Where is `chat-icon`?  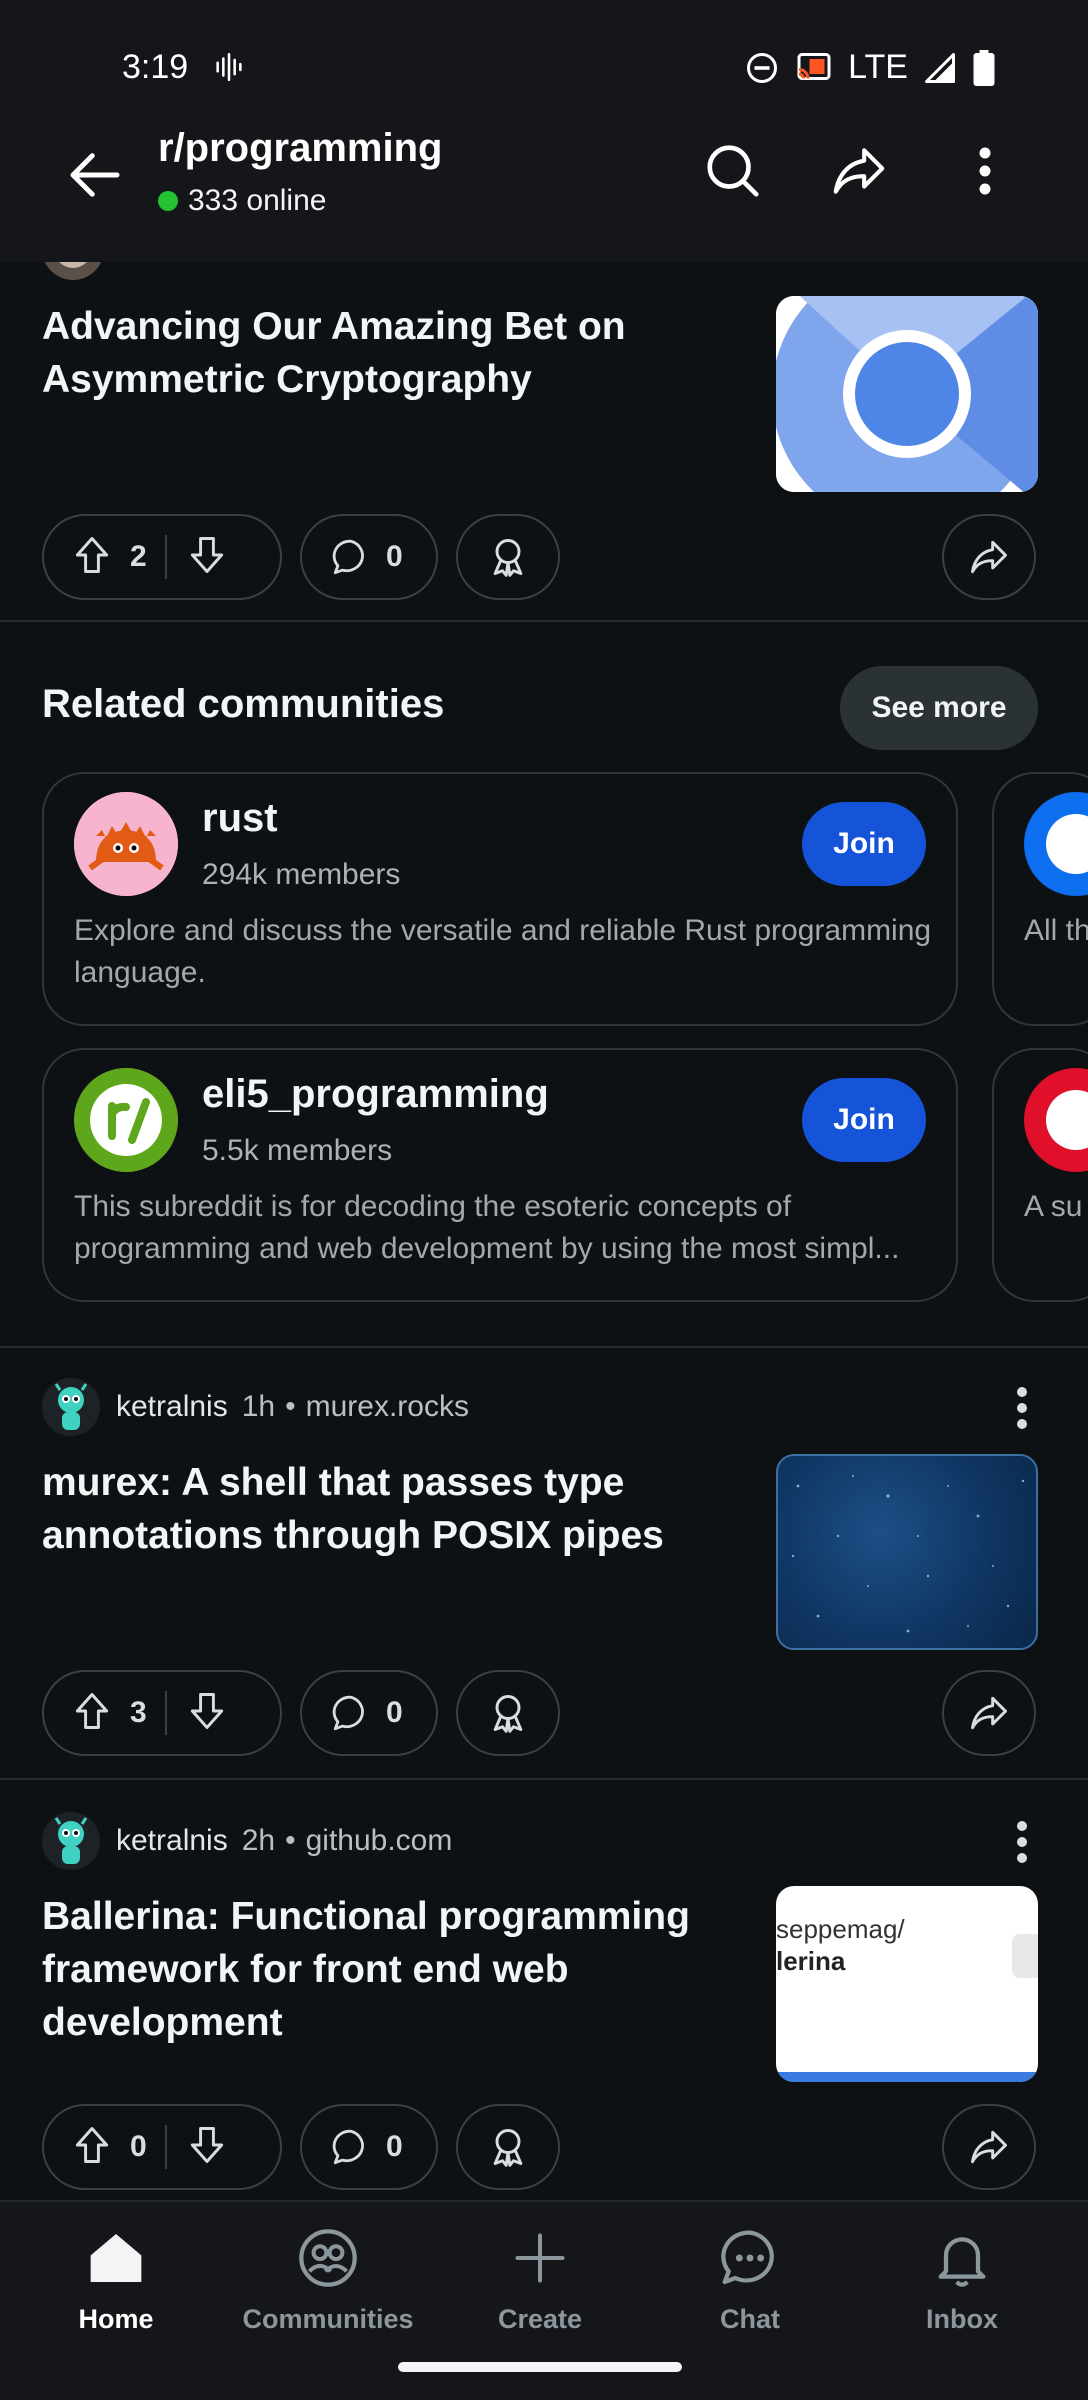 chat-icon is located at coordinates (747, 2257).